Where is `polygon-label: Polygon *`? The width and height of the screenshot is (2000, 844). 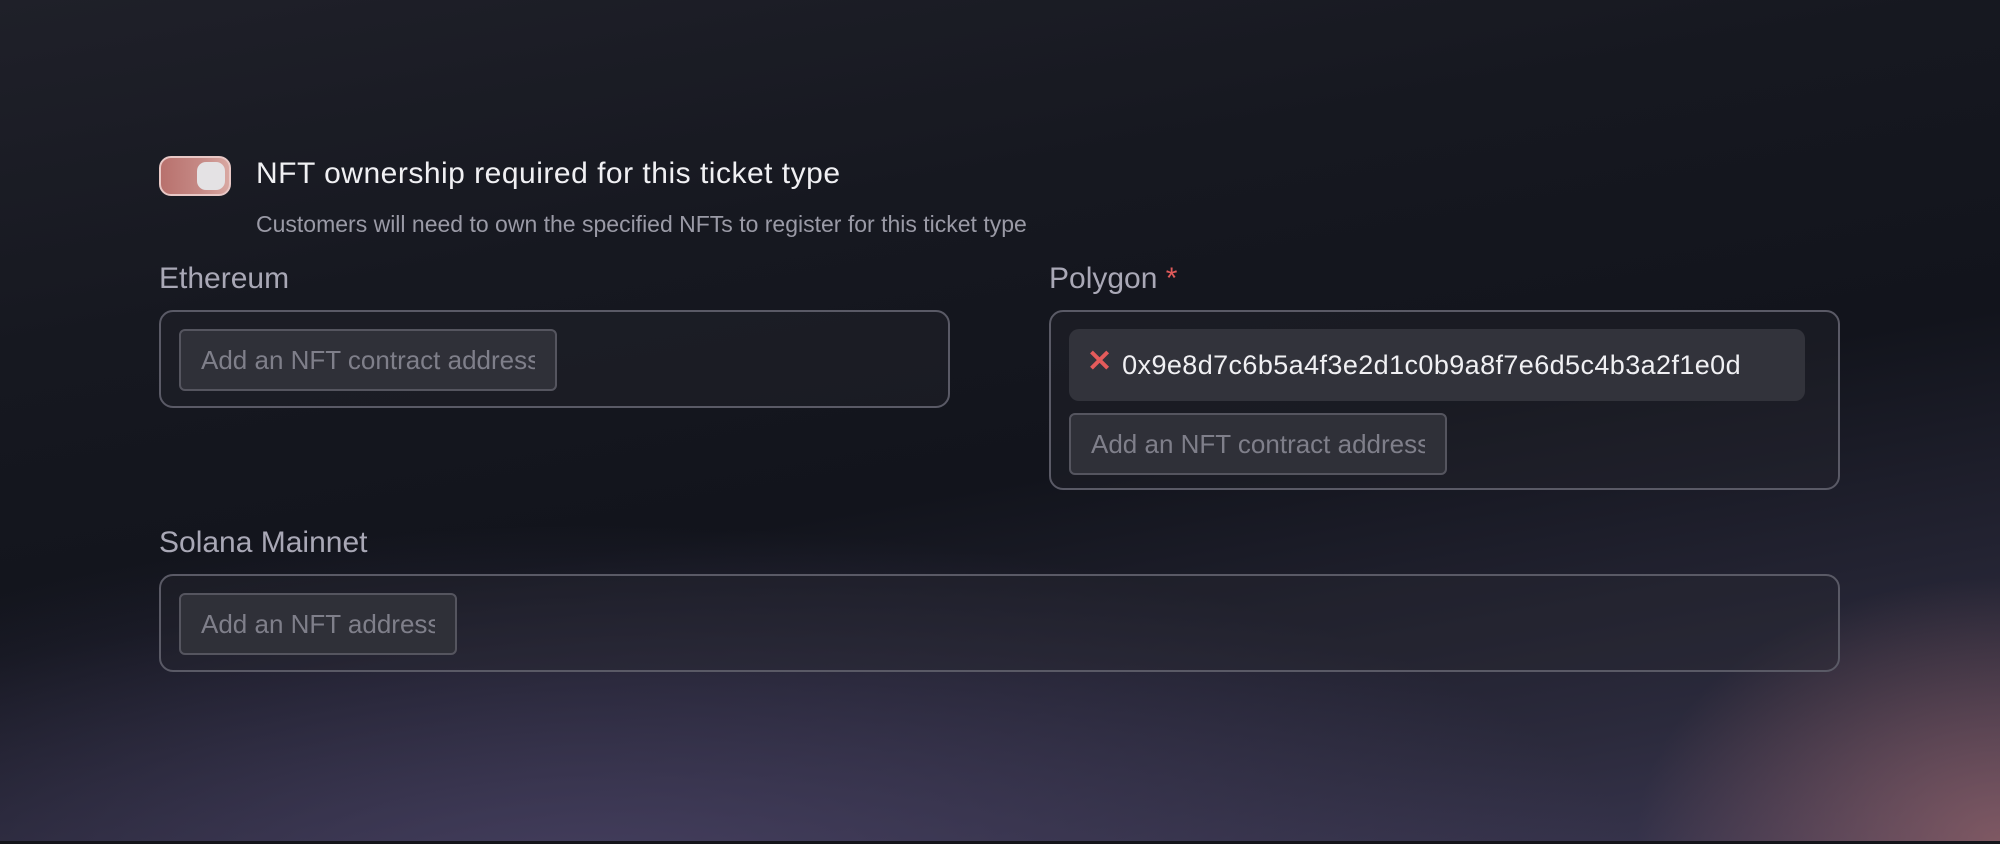
polygon-label: Polygon * is located at coordinates (1113, 279).